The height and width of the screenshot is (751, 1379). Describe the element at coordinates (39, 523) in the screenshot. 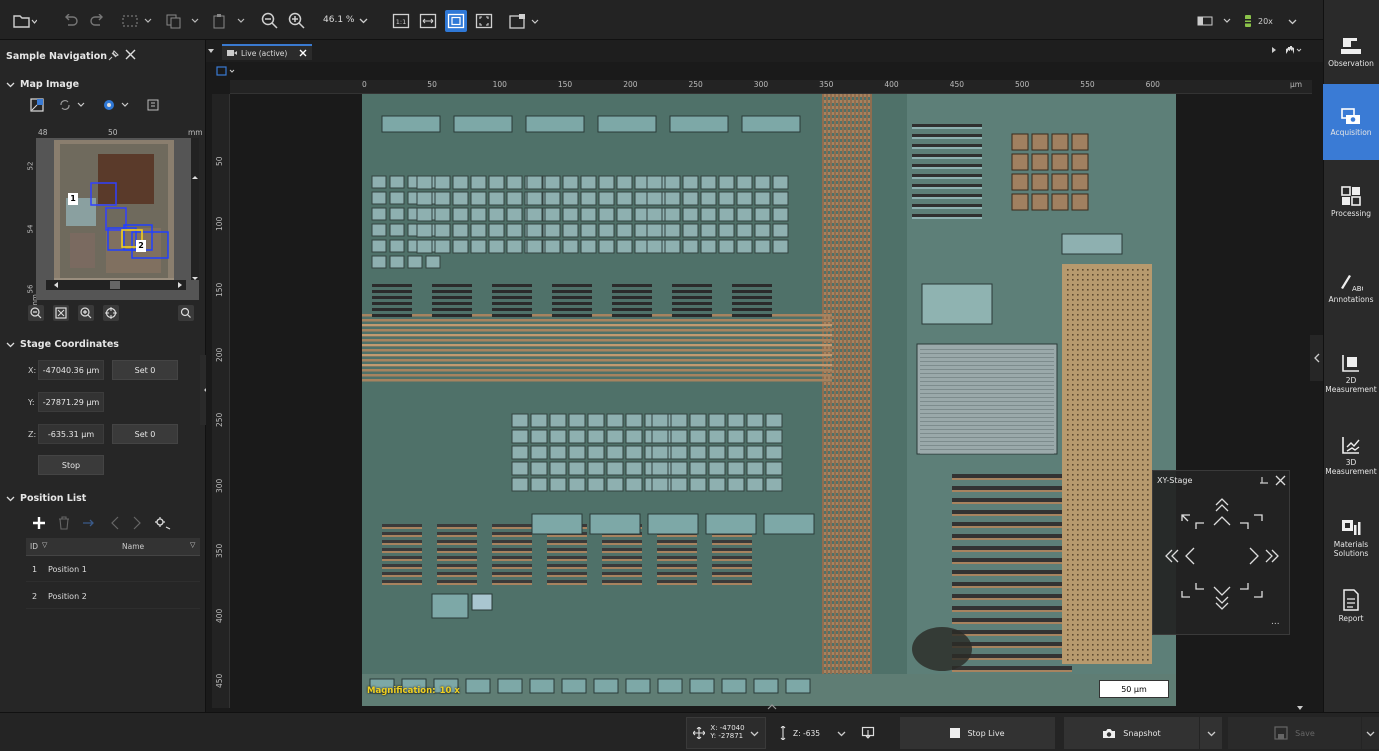

I see `add-position-icon` at that location.